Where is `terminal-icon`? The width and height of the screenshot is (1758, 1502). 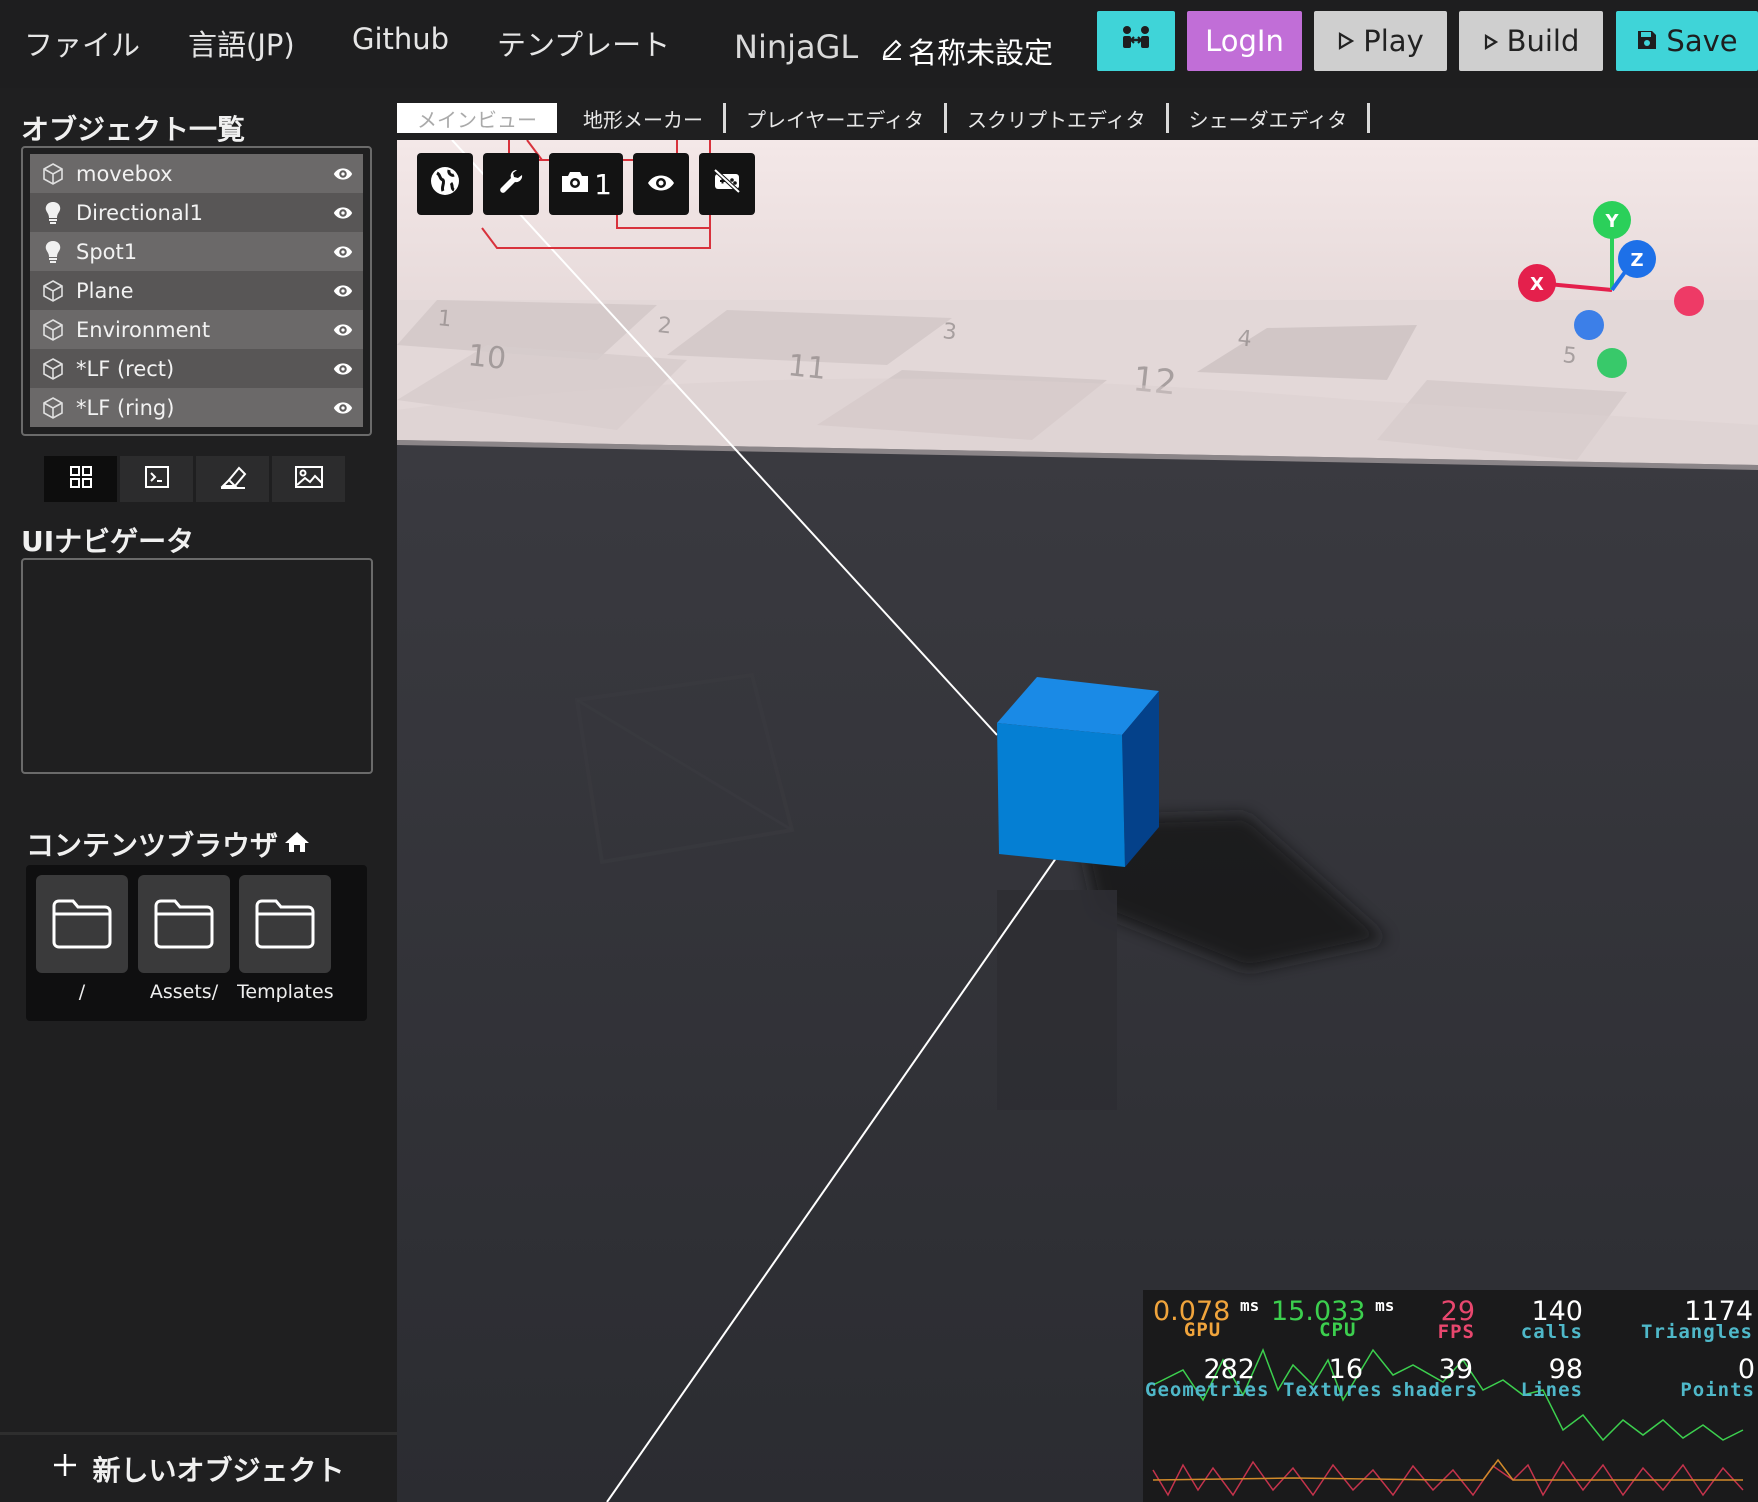
terminal-icon is located at coordinates (157, 479).